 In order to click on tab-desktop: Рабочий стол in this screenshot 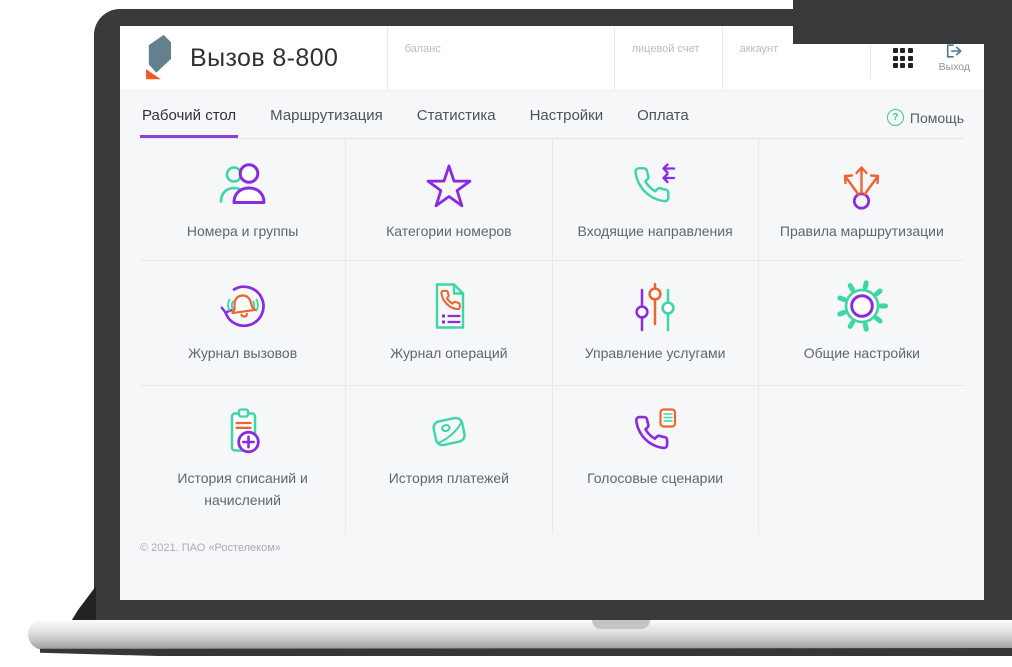, I will do `click(189, 122)`.